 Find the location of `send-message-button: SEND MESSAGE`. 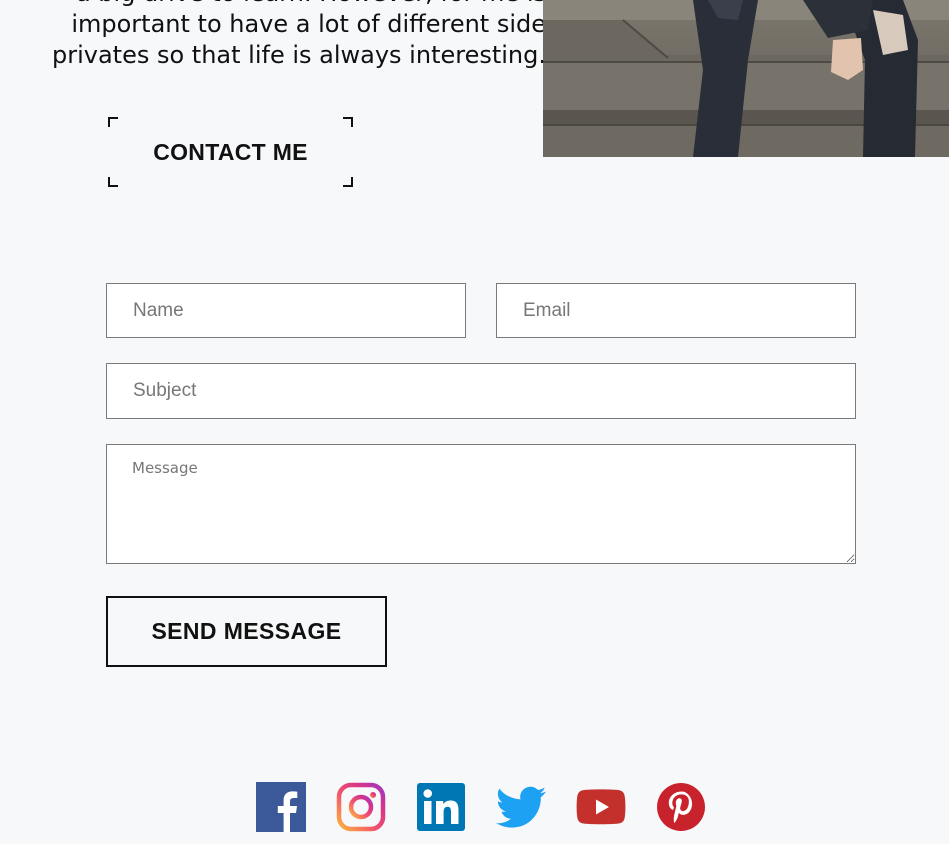

send-message-button: SEND MESSAGE is located at coordinates (246, 631).